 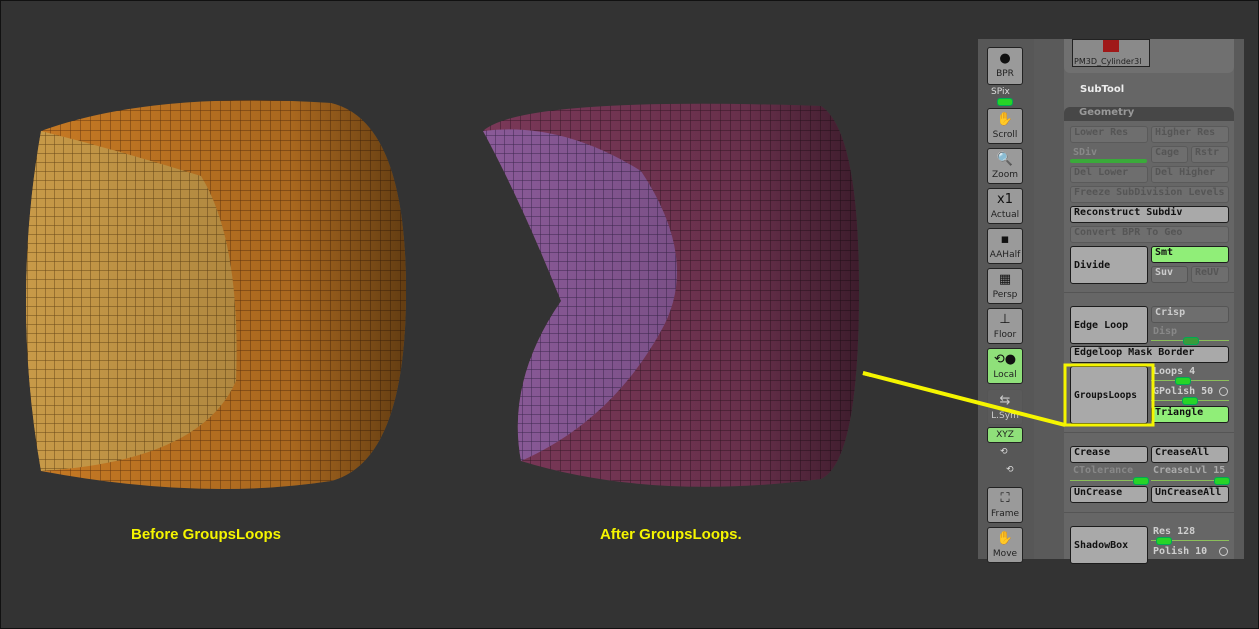 What do you see at coordinates (1109, 494) in the screenshot?
I see `uncrease-button: UnCrease` at bounding box center [1109, 494].